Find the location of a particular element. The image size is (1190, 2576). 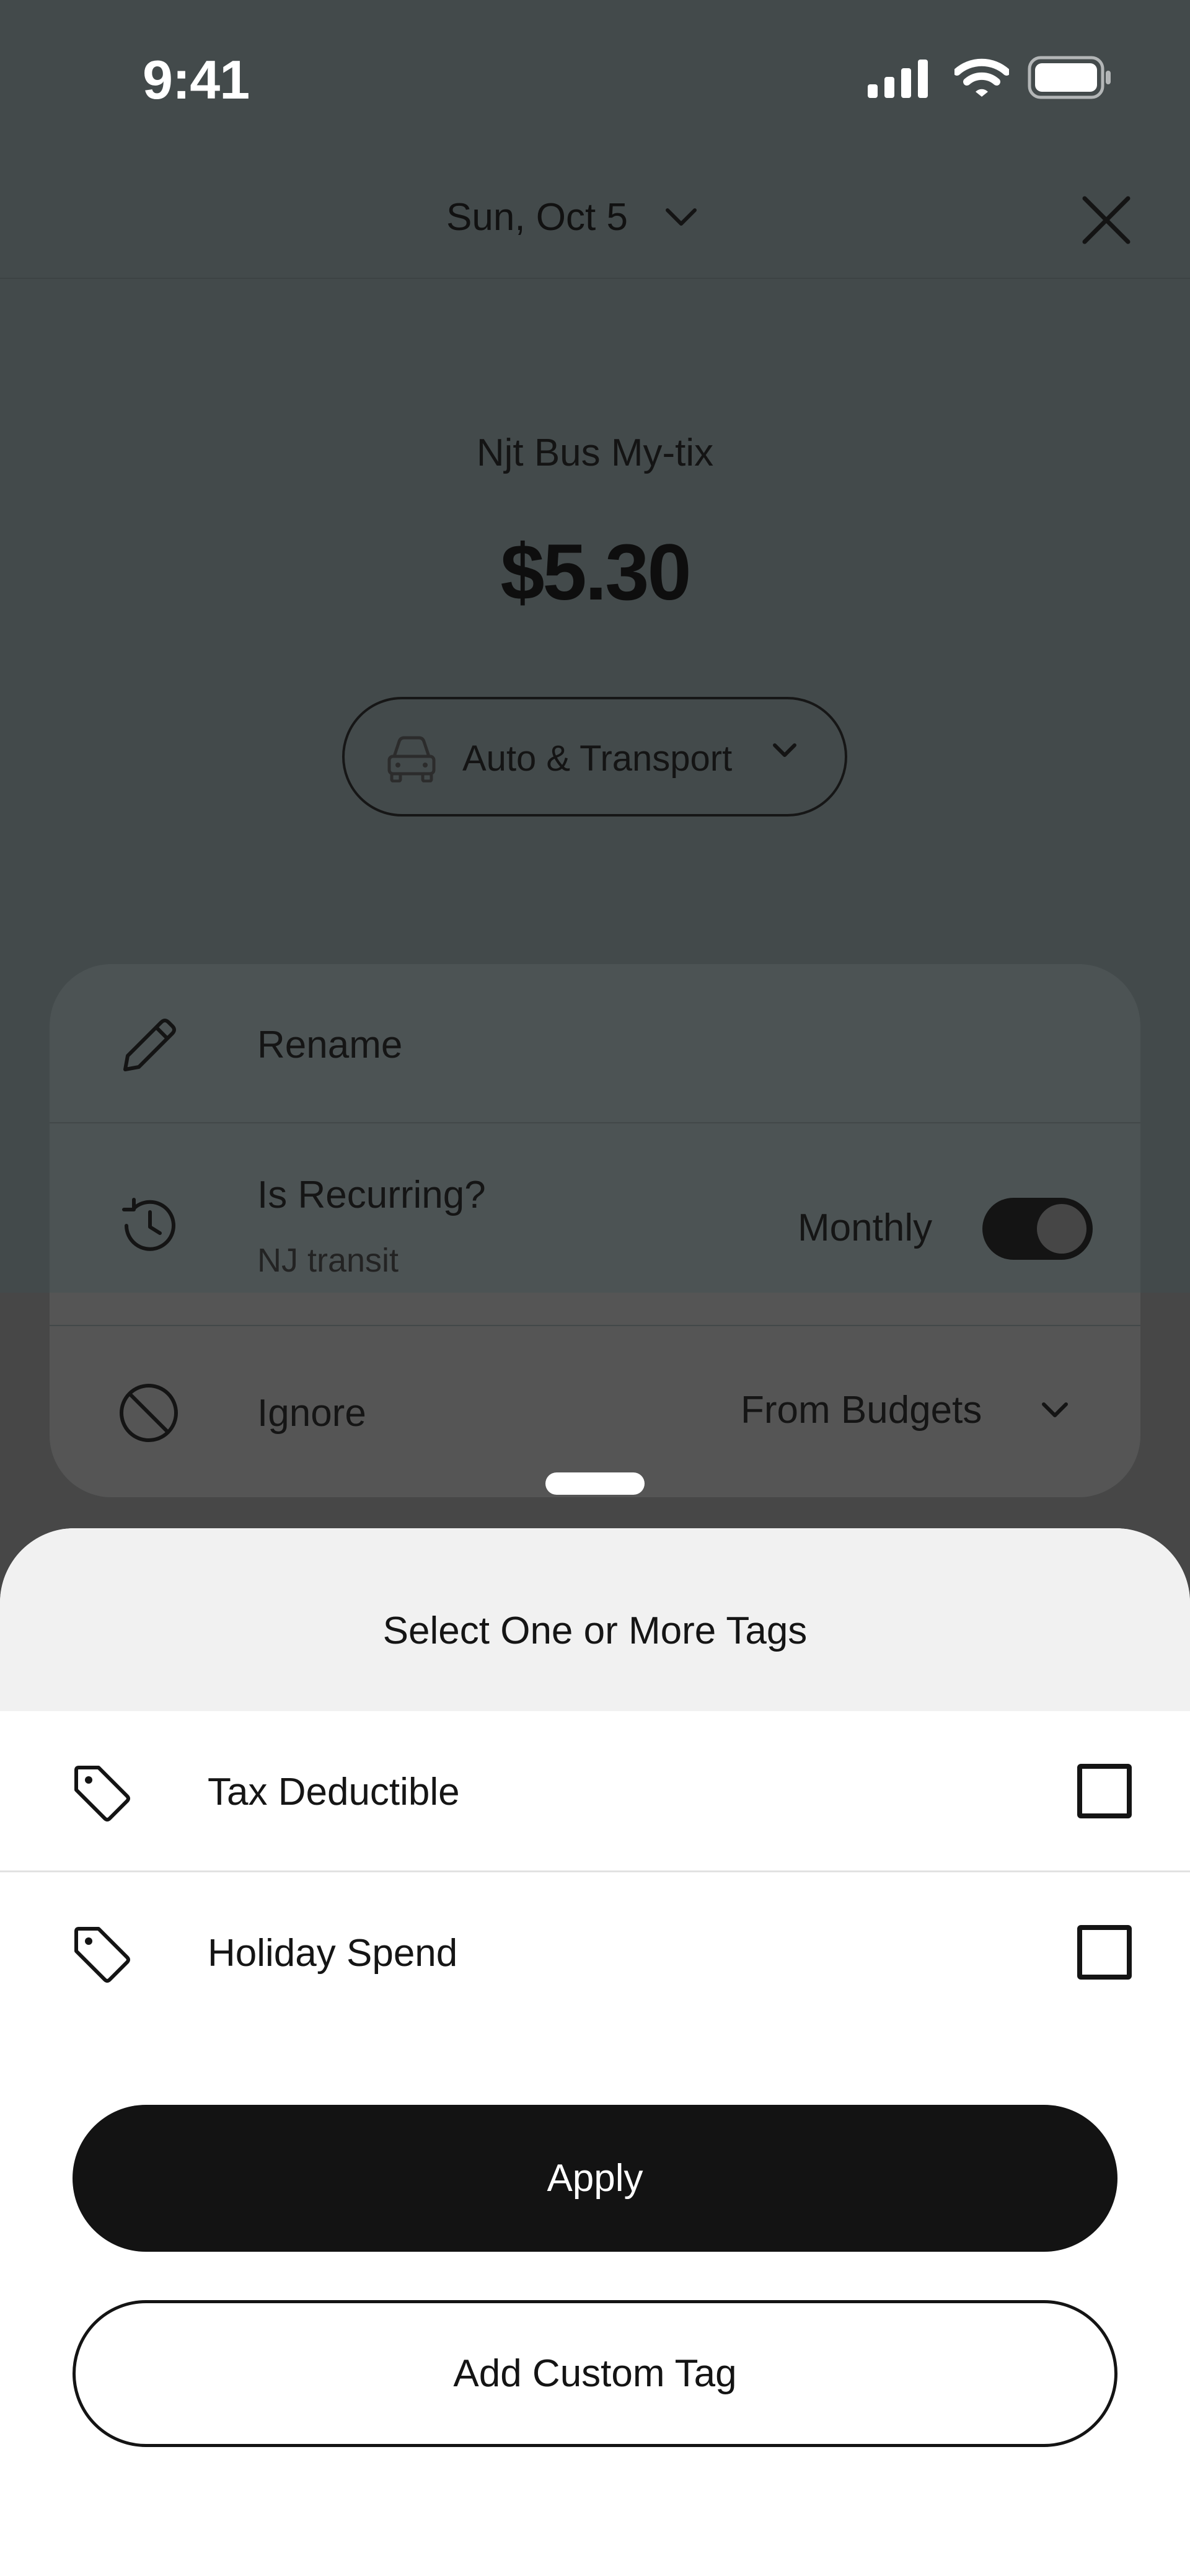

status-icons is located at coordinates (990, 77).